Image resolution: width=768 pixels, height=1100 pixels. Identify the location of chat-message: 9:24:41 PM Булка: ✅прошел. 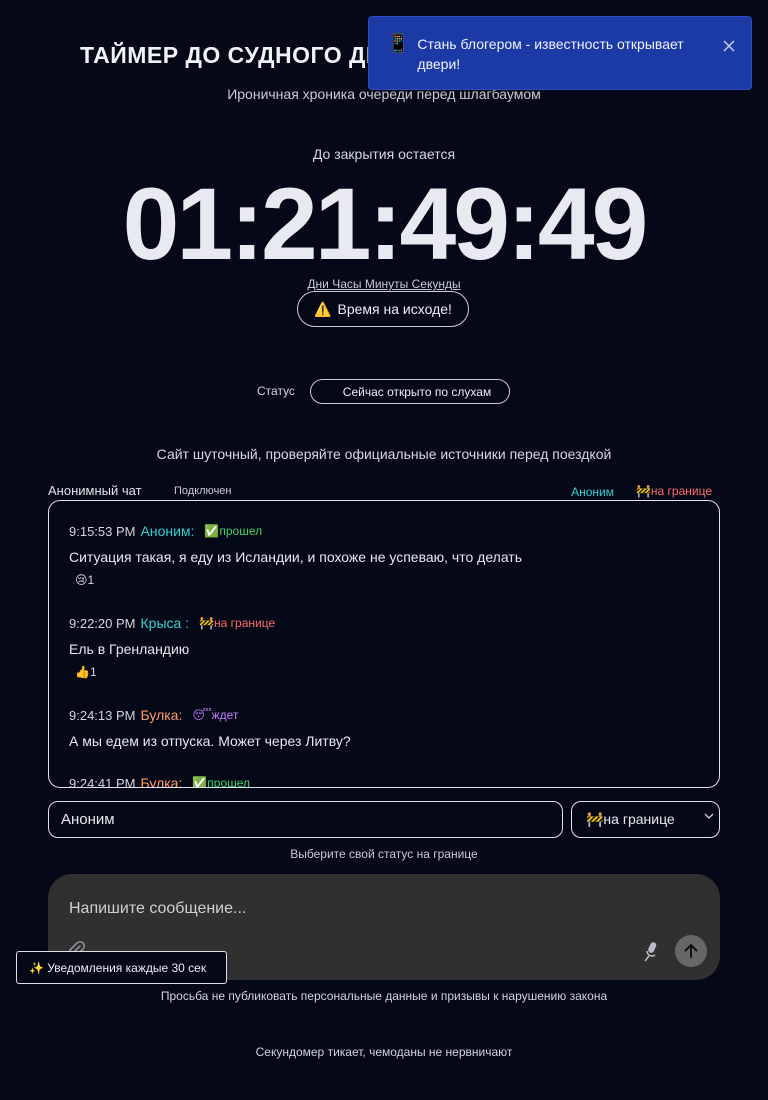
(160, 781).